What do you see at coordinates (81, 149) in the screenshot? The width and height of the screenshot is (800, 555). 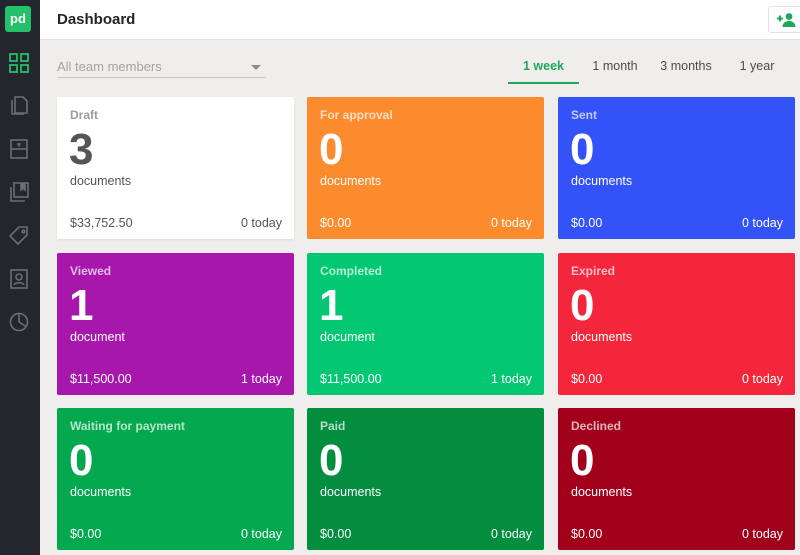 I see `card-count: 3` at bounding box center [81, 149].